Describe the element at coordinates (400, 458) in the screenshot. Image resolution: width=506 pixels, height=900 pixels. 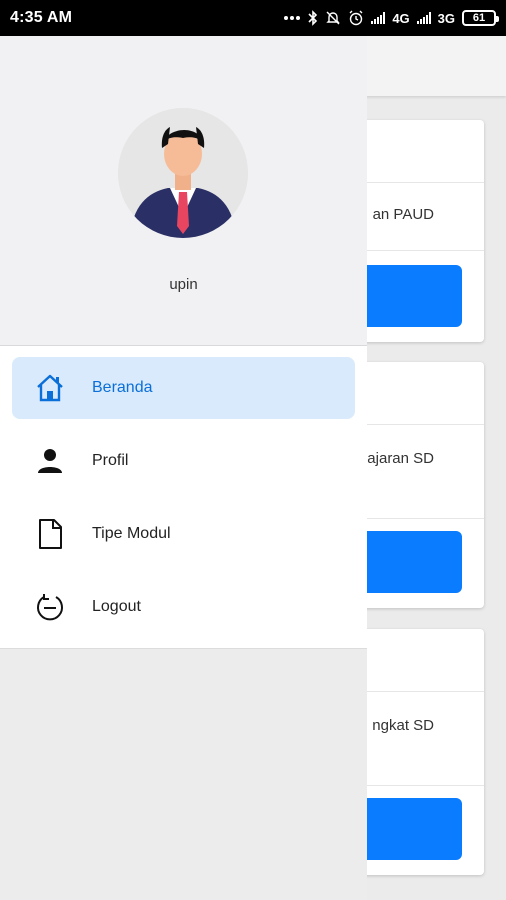
I see `card-title: ajaran SD` at that location.